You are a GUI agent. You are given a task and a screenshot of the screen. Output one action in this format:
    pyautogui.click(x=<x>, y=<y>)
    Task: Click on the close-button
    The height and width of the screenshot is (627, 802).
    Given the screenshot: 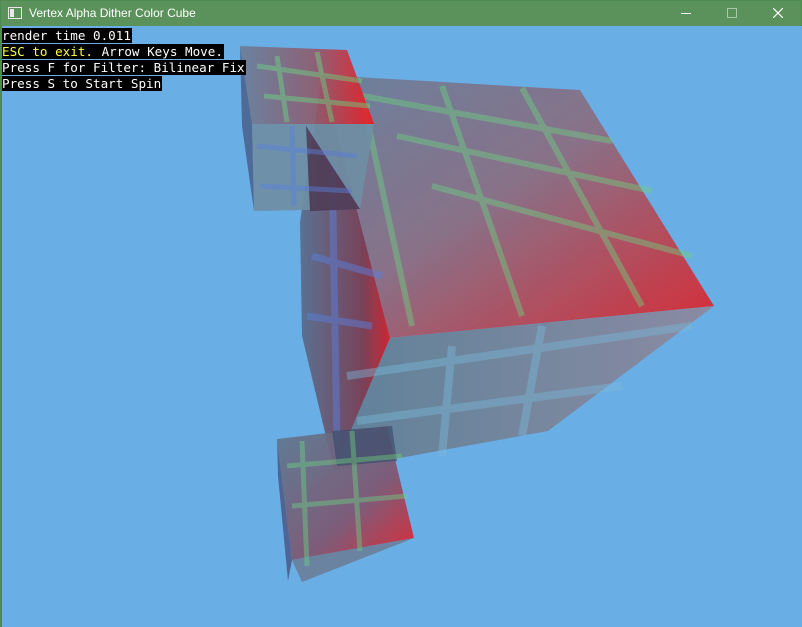 What is the action you would take?
    pyautogui.click(x=778, y=13)
    